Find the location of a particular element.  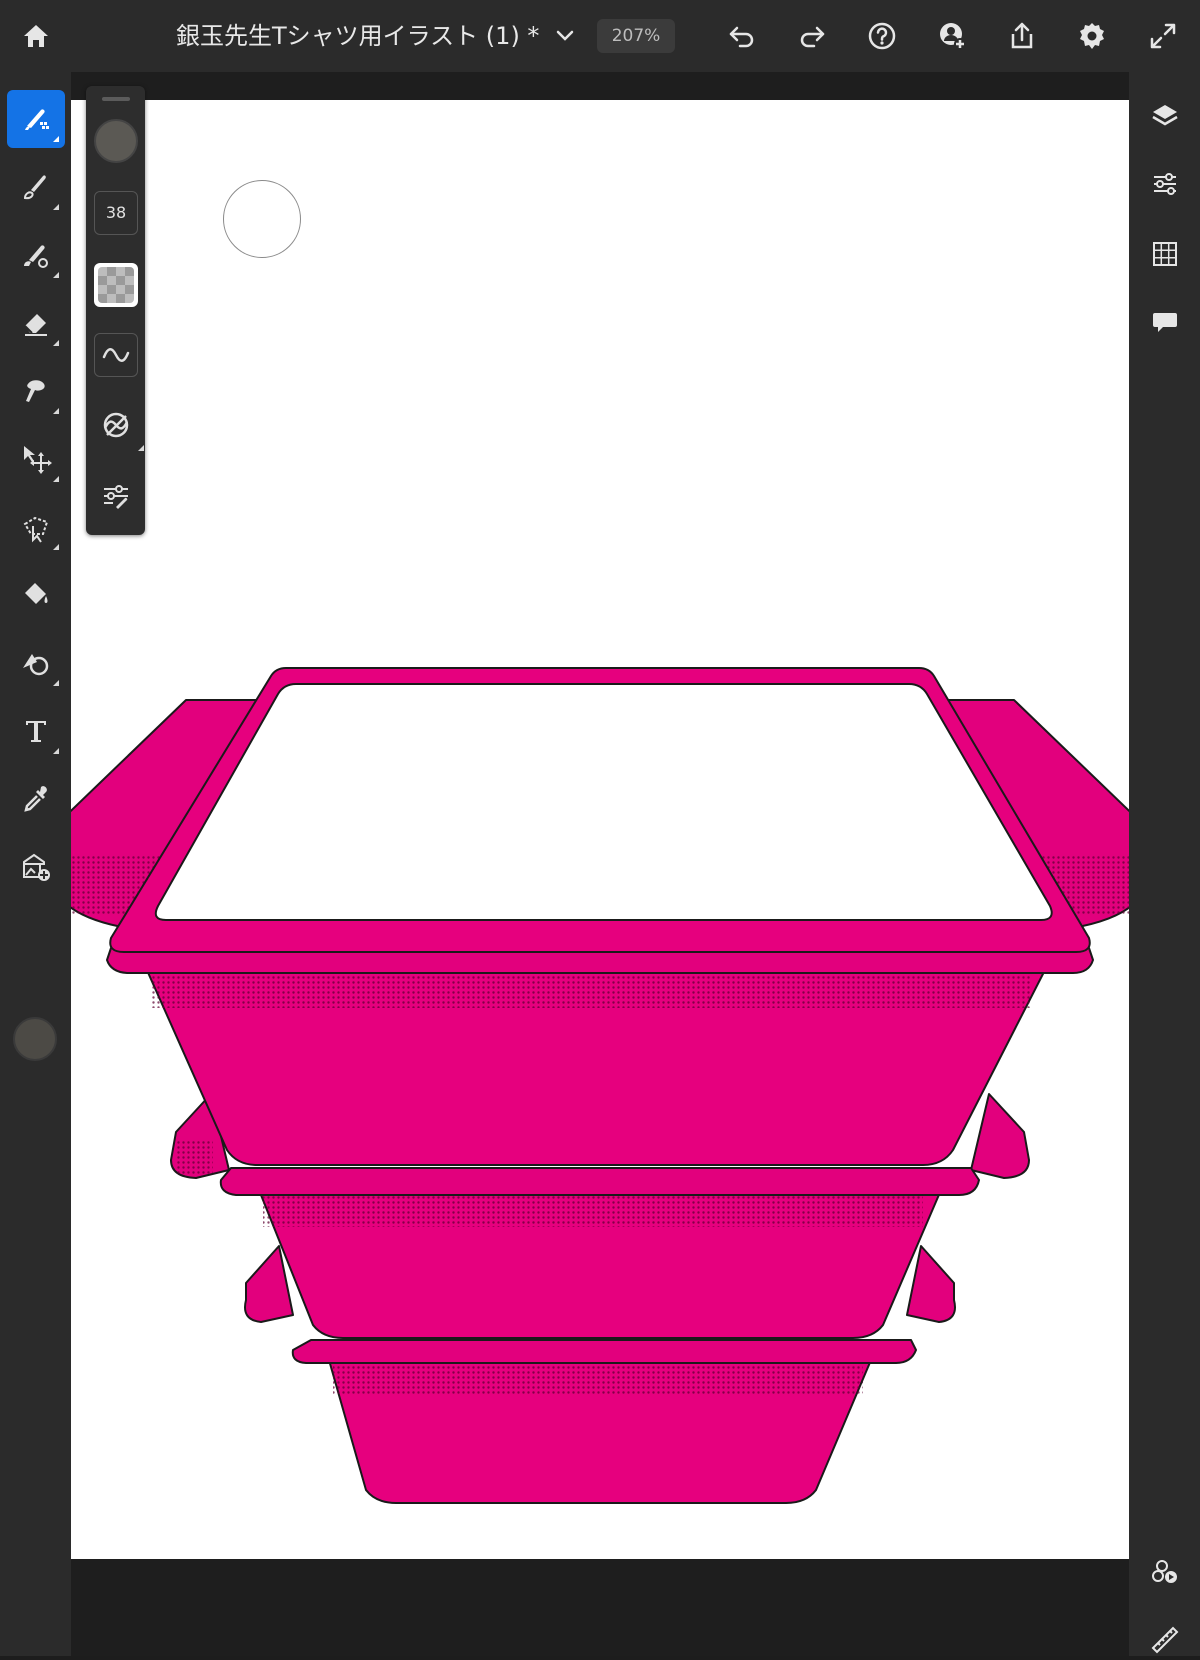

tray-bottom-rim is located at coordinates (604, 1351).